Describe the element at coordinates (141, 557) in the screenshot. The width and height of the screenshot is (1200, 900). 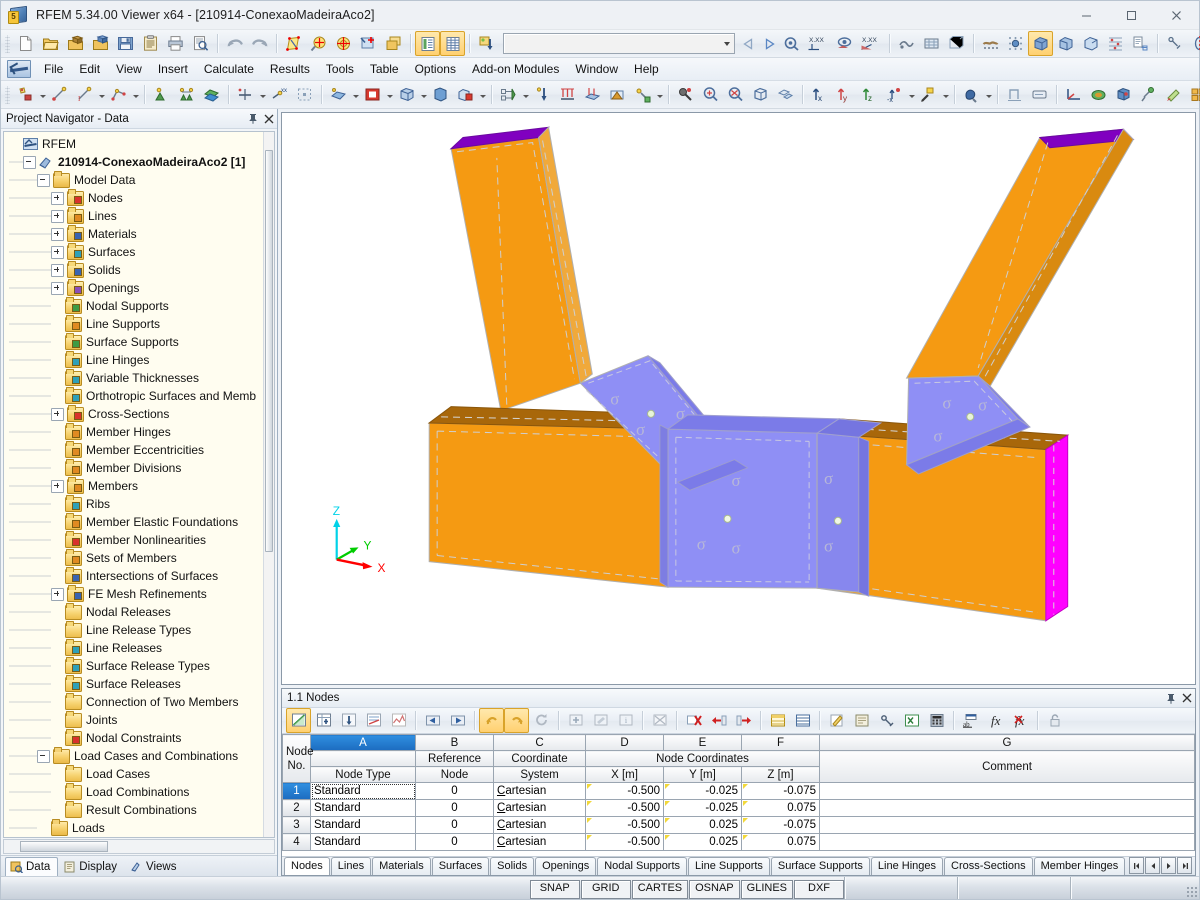
I see `tree-item-sets-of-members: Sets of Members` at that location.